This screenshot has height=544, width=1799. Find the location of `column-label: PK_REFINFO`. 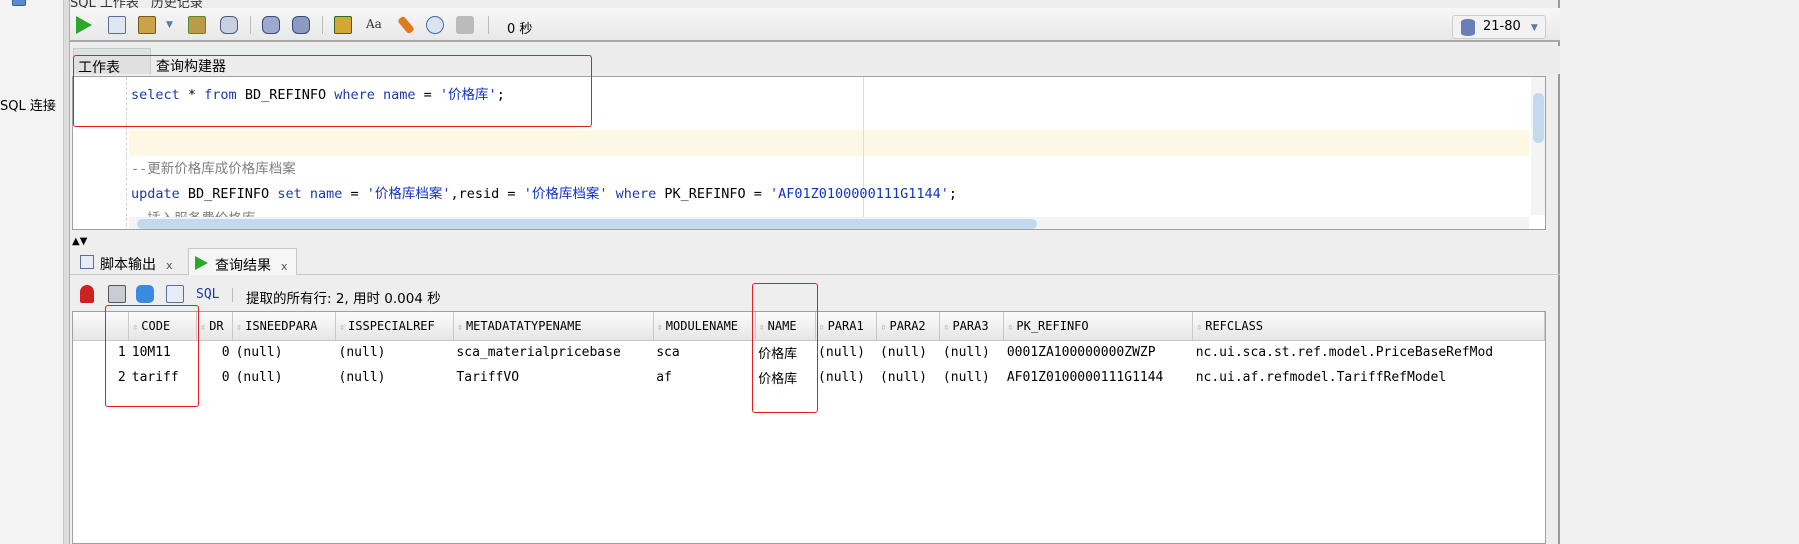

column-label: PK_REFINFO is located at coordinates (1052, 325).